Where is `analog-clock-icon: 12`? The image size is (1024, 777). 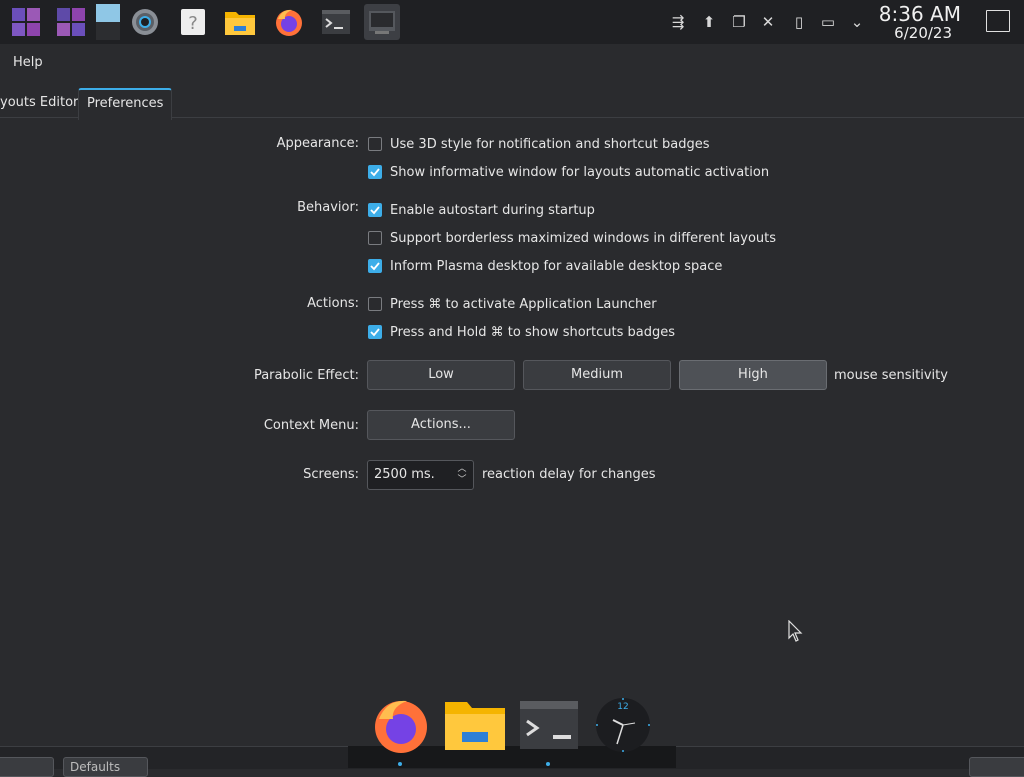
analog-clock-icon: 12 is located at coordinates (623, 725).